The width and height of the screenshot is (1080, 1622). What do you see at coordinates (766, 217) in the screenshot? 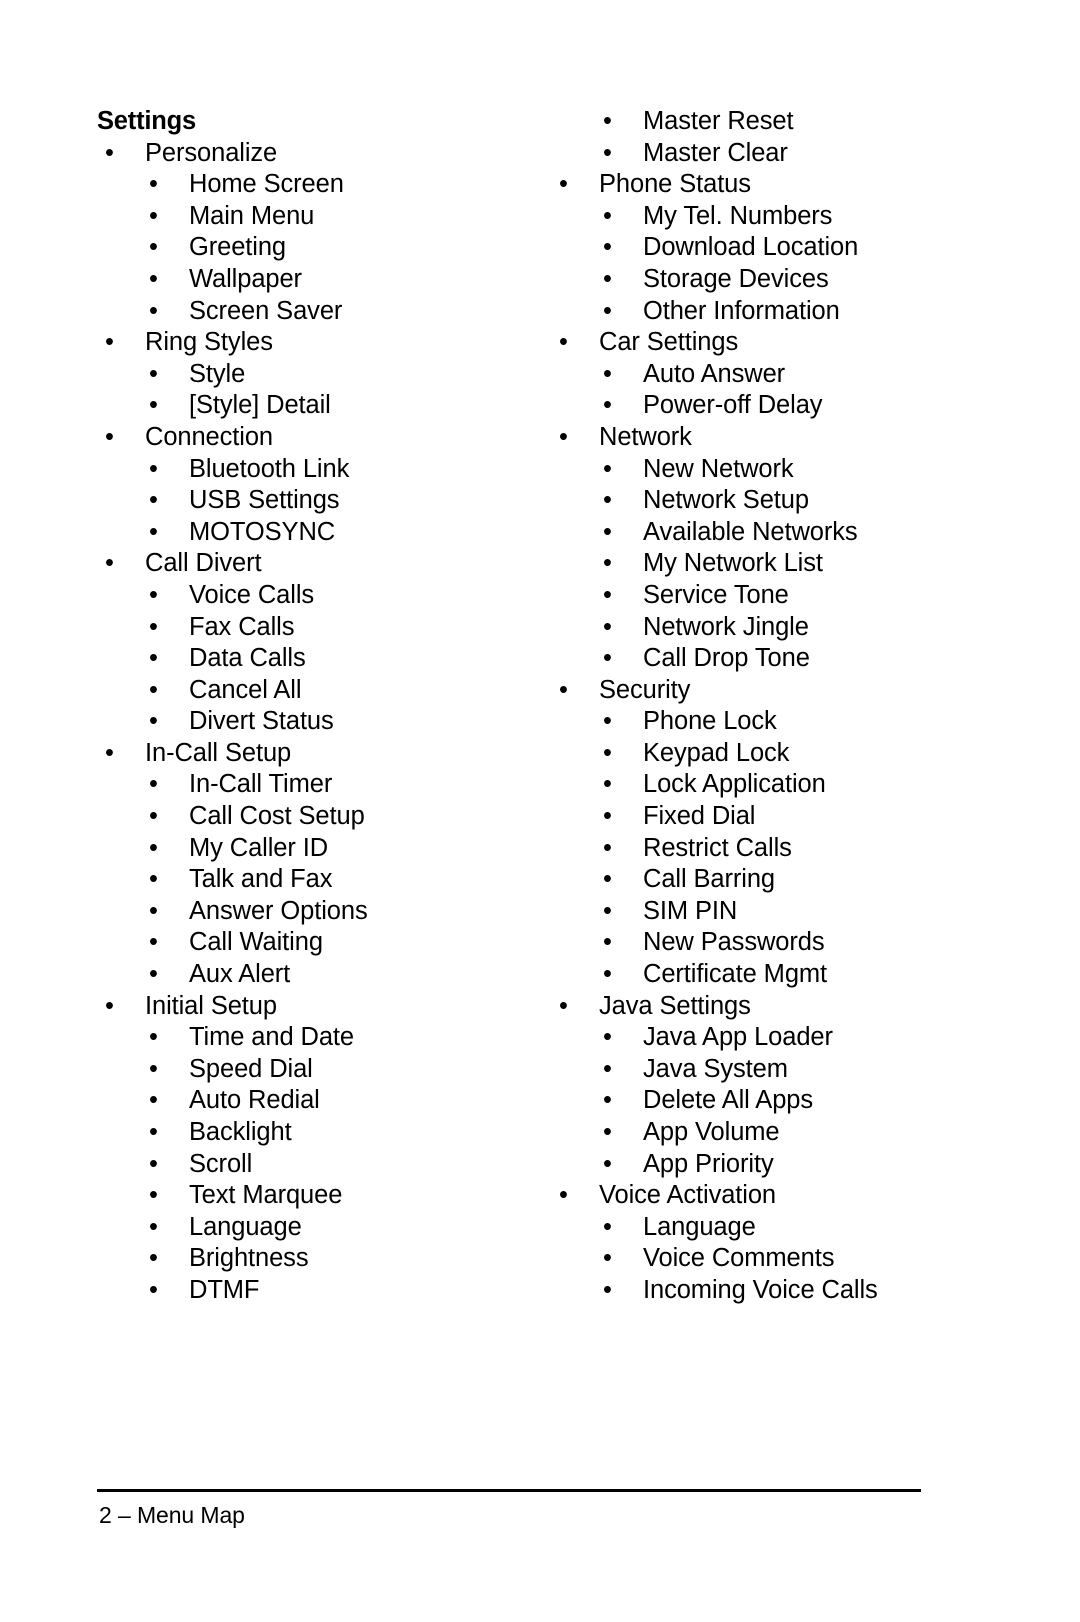
I see `menu-item-level-2: • My Tel. Numbers` at bounding box center [766, 217].